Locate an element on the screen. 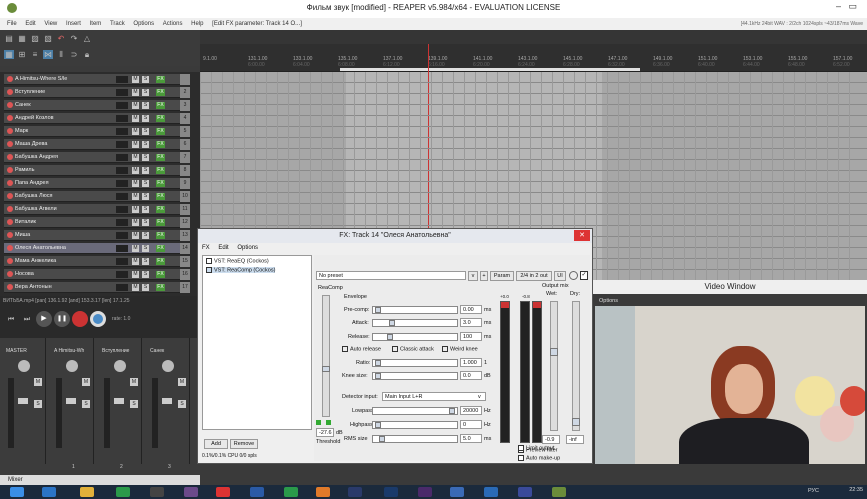  track-header: Миша M S FX 13 is located at coordinates (97, 235).